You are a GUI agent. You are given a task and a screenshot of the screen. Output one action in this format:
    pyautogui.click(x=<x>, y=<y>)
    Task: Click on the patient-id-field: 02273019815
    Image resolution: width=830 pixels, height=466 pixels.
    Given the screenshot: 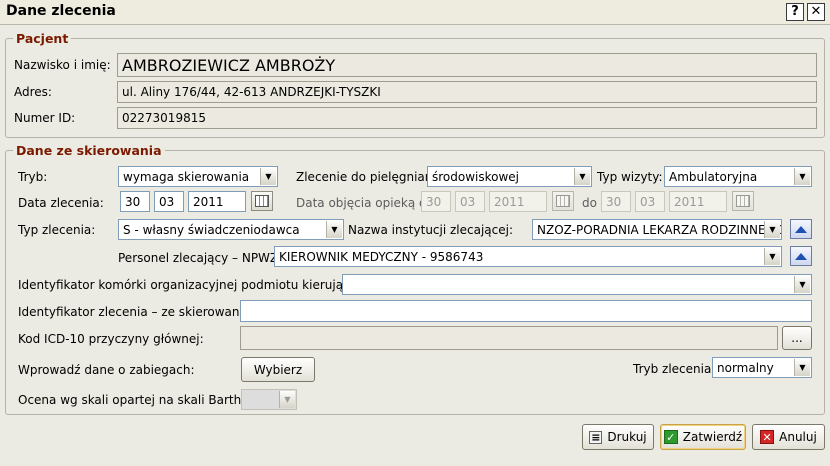 What is the action you would take?
    pyautogui.click(x=467, y=118)
    